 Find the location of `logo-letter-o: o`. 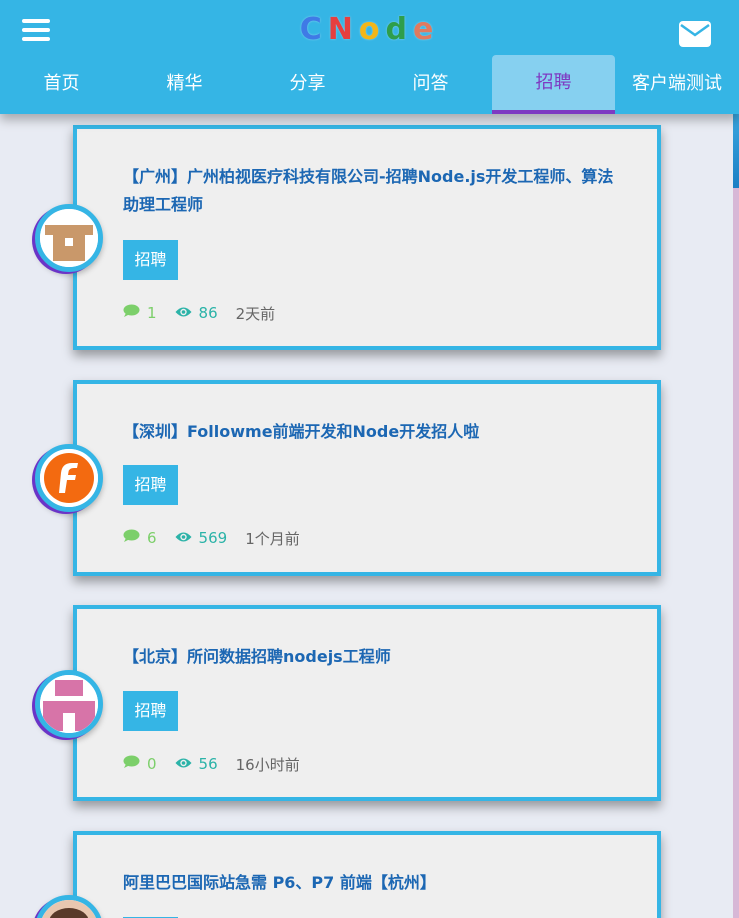

logo-letter-o: o is located at coordinates (372, 29).